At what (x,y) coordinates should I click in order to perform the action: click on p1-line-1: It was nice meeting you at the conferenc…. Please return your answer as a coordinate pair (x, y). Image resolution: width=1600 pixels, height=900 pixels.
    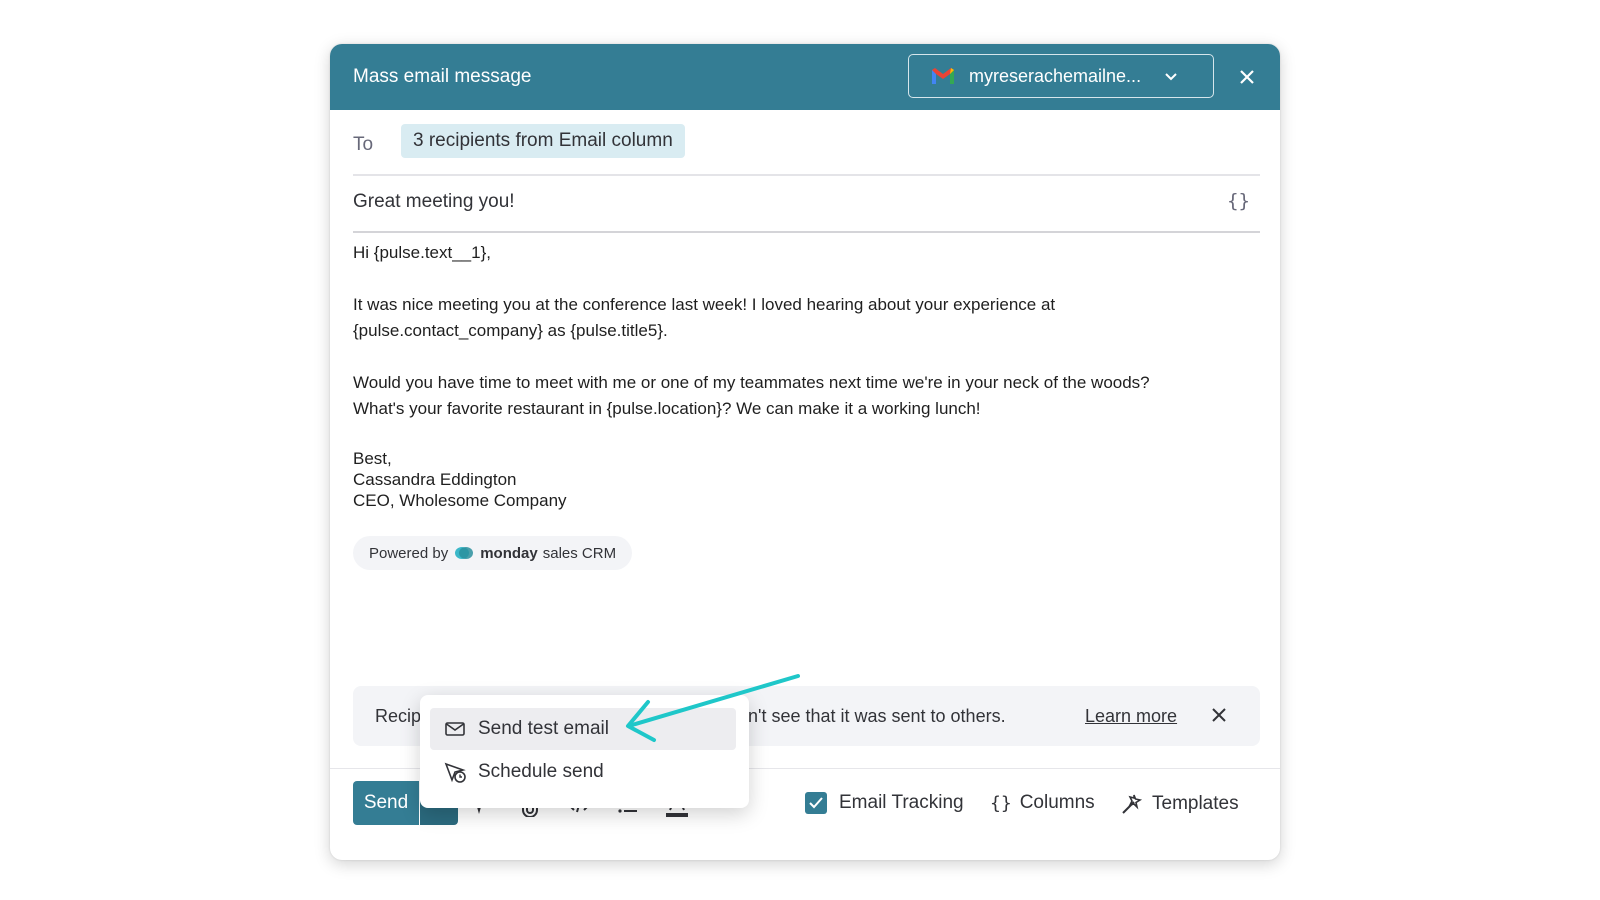
    Looking at the image, I should click on (704, 304).